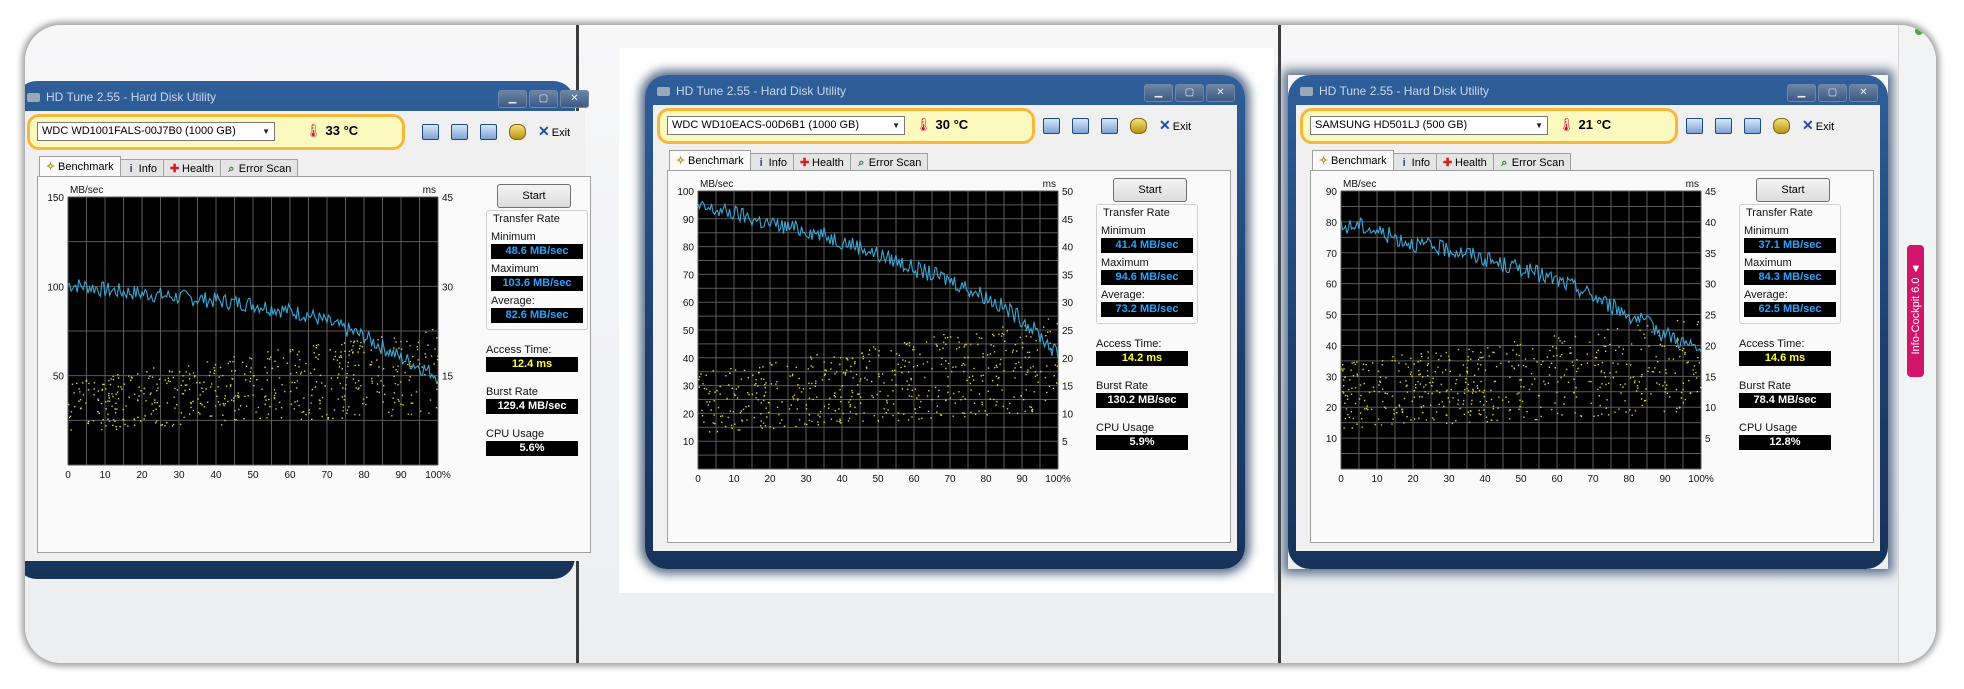 Image resolution: width=1964 pixels, height=689 pixels. What do you see at coordinates (401, 475) in the screenshot?
I see `x-tick-label: 90` at bounding box center [401, 475].